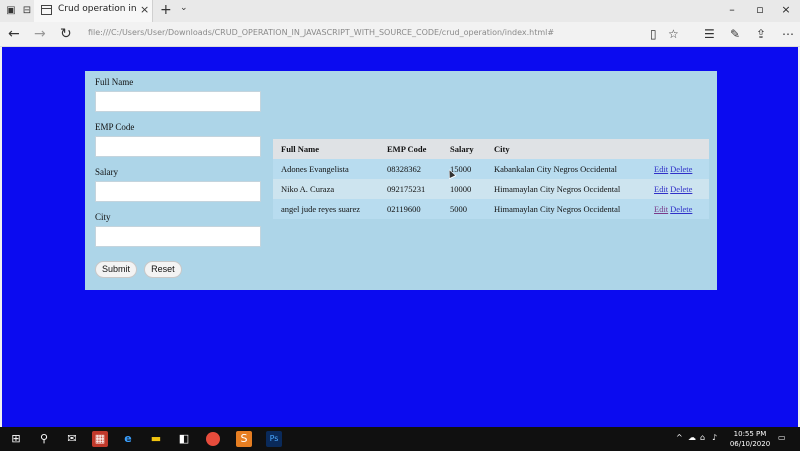 The width and height of the screenshot is (800, 451). Describe the element at coordinates (679, 437) in the screenshot. I see `tray-arrow-icon: ^` at that location.